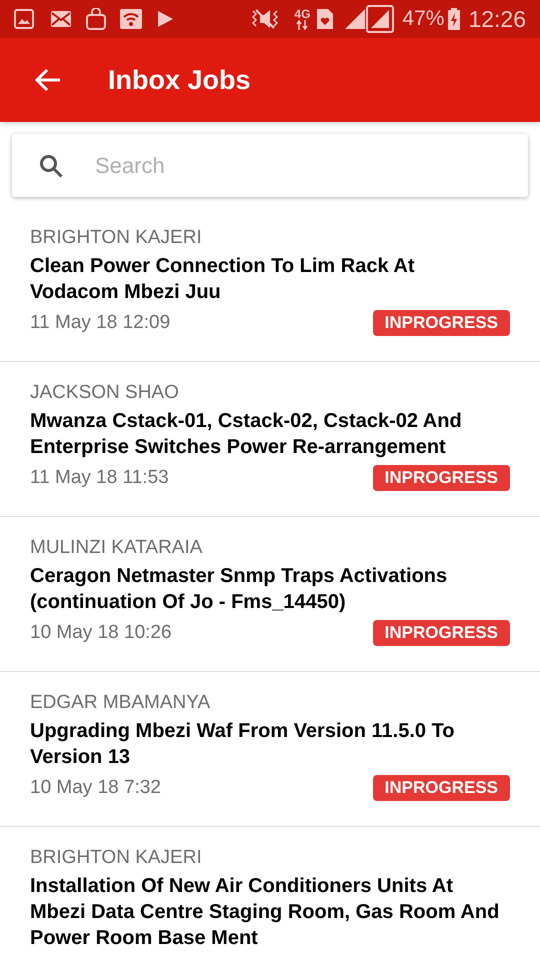  What do you see at coordinates (239, 589) in the screenshot?
I see `job-title: Ceragon Netmaster Snmp Traps Activations (continuation Of Jo - Fms_14450)` at bounding box center [239, 589].